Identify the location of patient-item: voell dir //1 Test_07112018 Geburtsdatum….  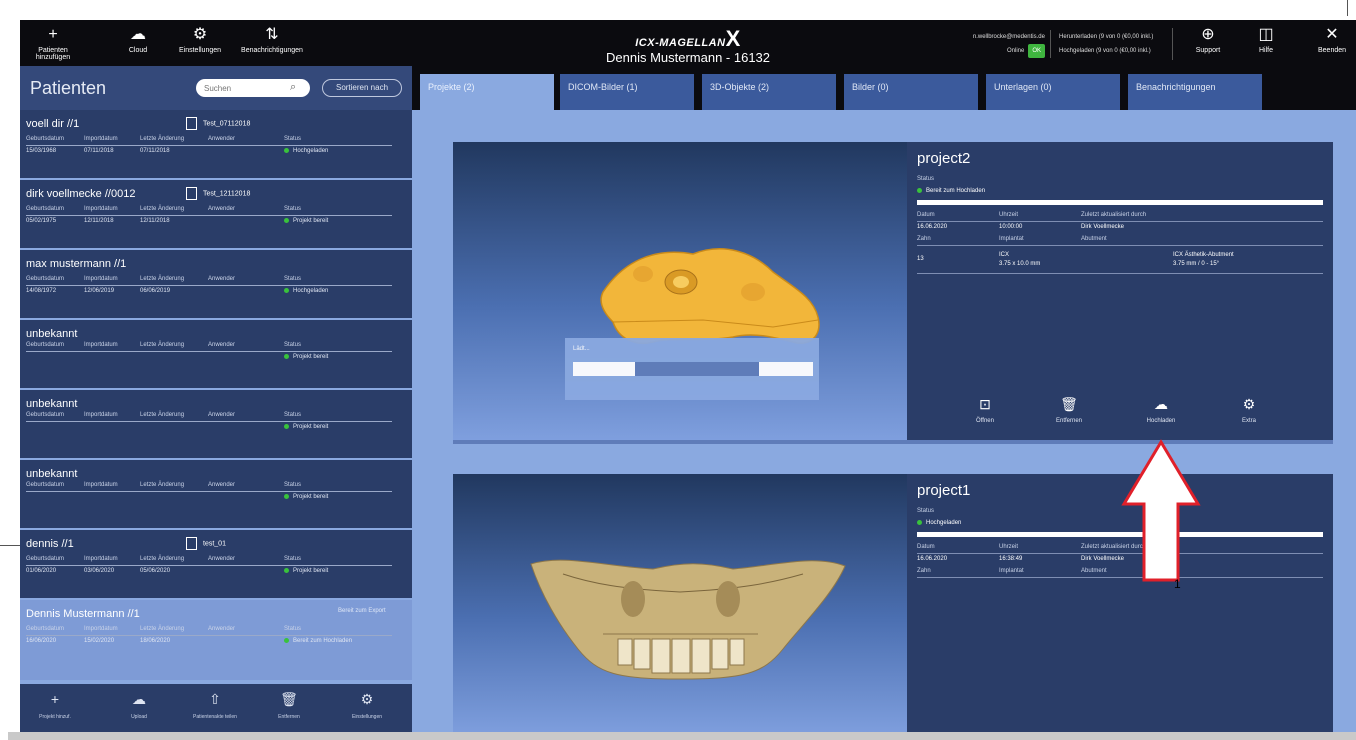
(216, 145).